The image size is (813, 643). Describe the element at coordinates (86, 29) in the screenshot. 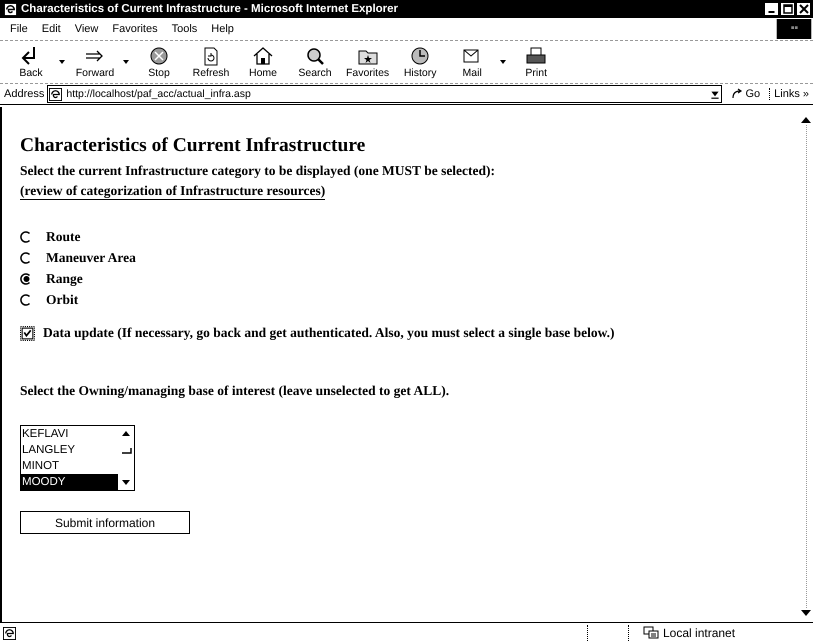

I see `menu-item: View` at that location.